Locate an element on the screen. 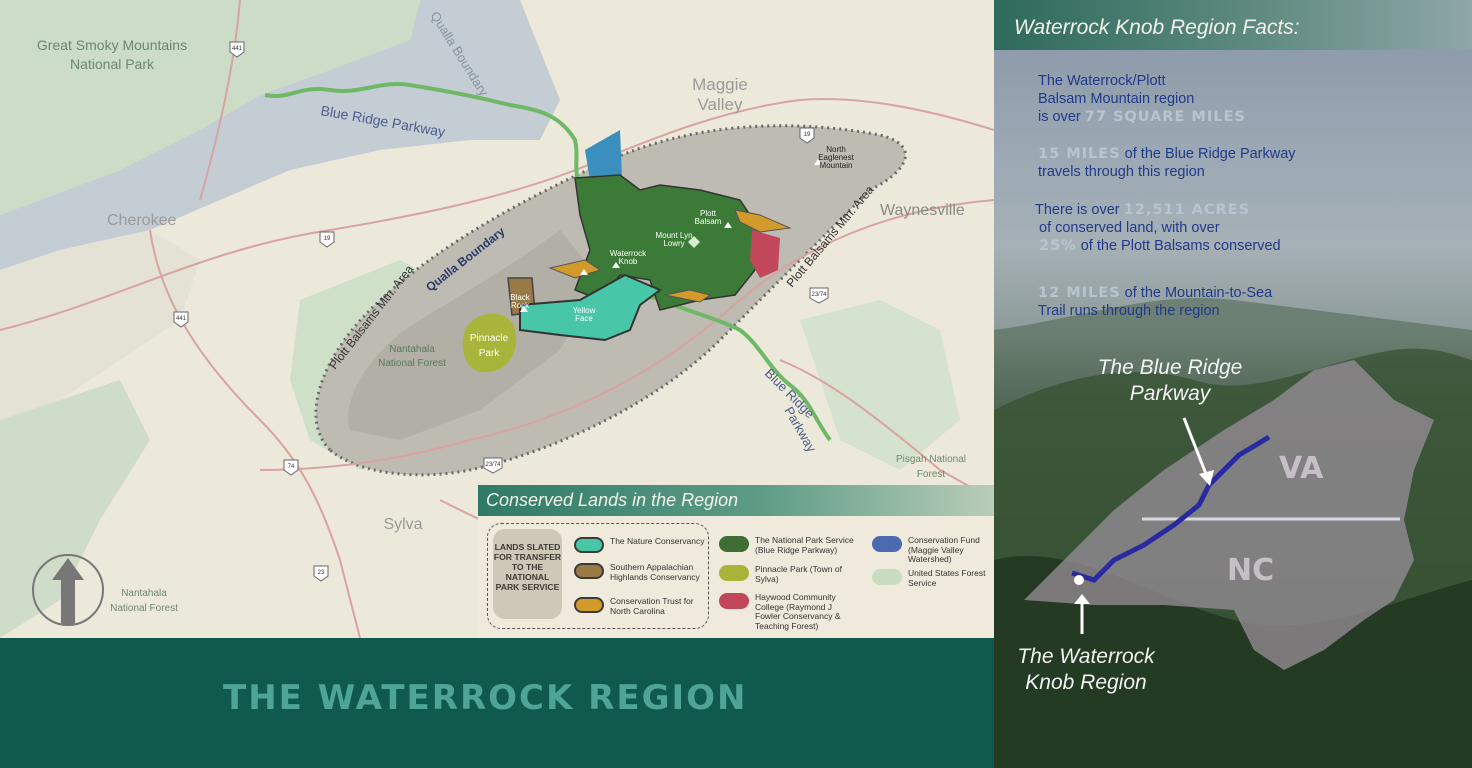 The width and height of the screenshot is (1472, 768). legend-header: Conserved Lands in the Region is located at coordinates (736, 500).